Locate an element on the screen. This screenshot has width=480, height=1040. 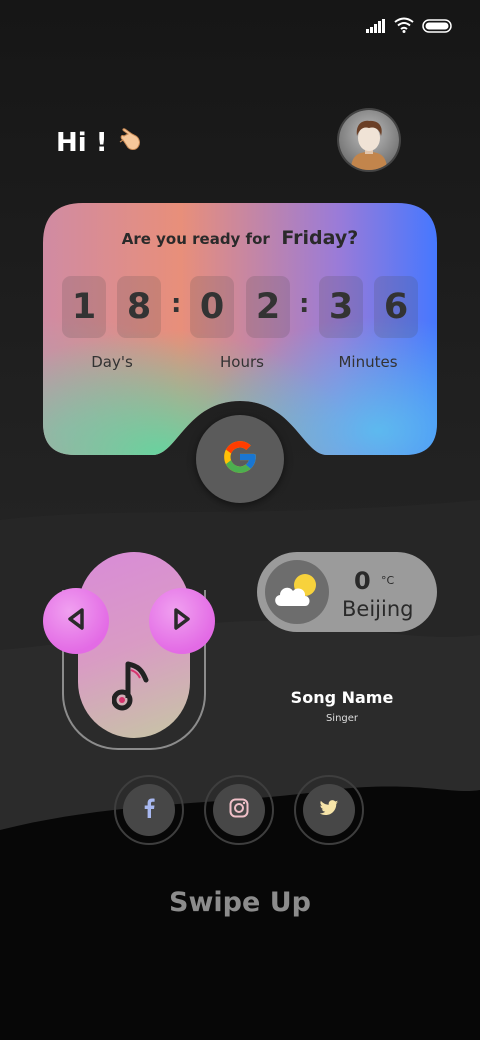
minute-digit-1: 3 is located at coordinates (341, 307).